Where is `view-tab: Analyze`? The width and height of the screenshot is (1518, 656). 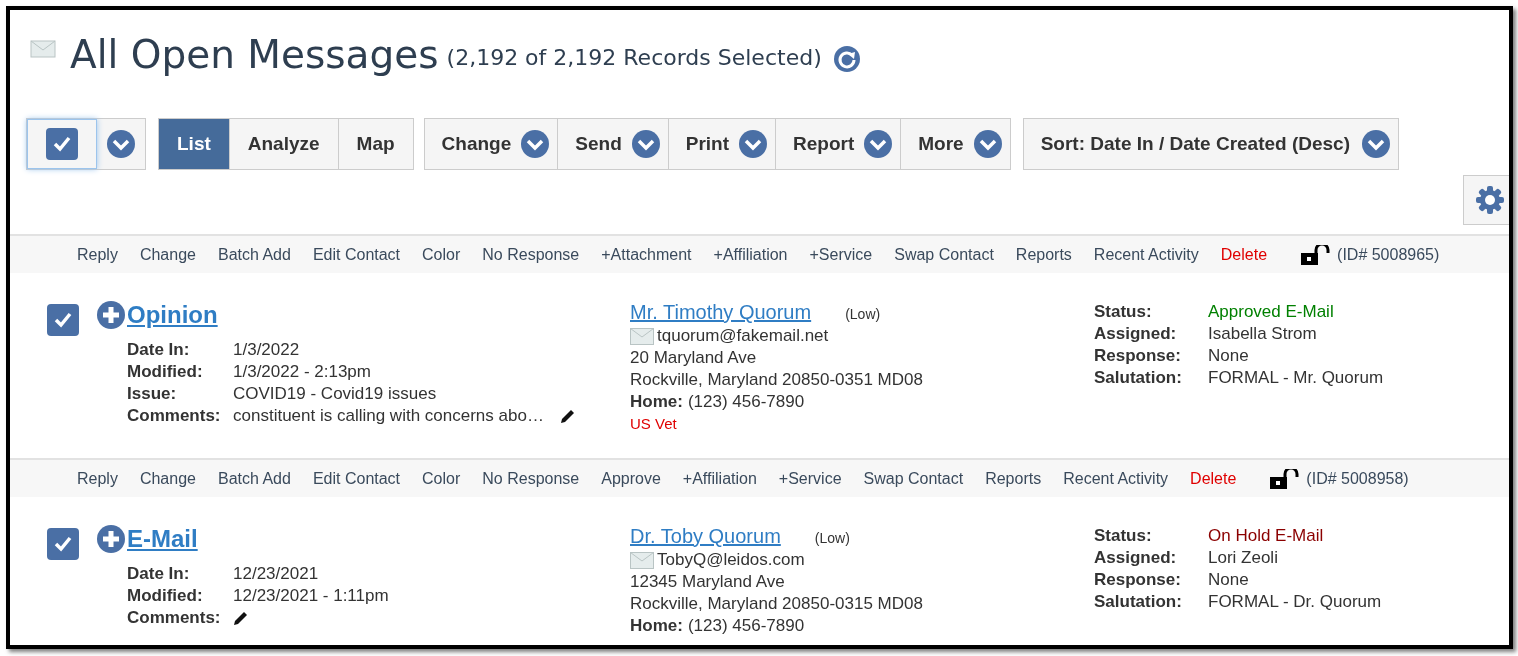
view-tab: Analyze is located at coordinates (283, 144).